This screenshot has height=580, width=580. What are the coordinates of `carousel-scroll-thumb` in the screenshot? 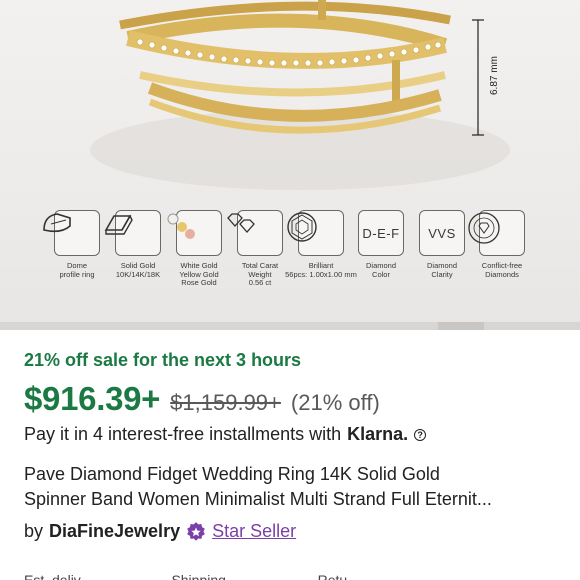 It's located at (461, 326).